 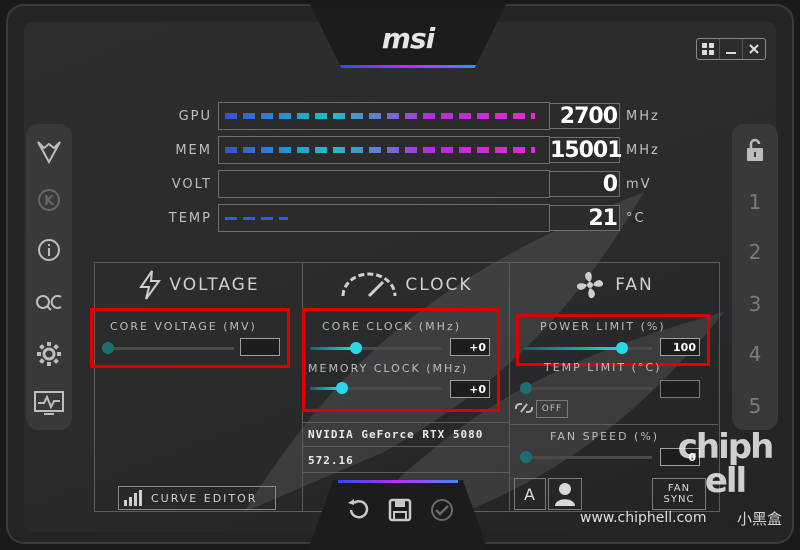 What do you see at coordinates (530, 494) in the screenshot?
I see `fan-auto-button: A` at bounding box center [530, 494].